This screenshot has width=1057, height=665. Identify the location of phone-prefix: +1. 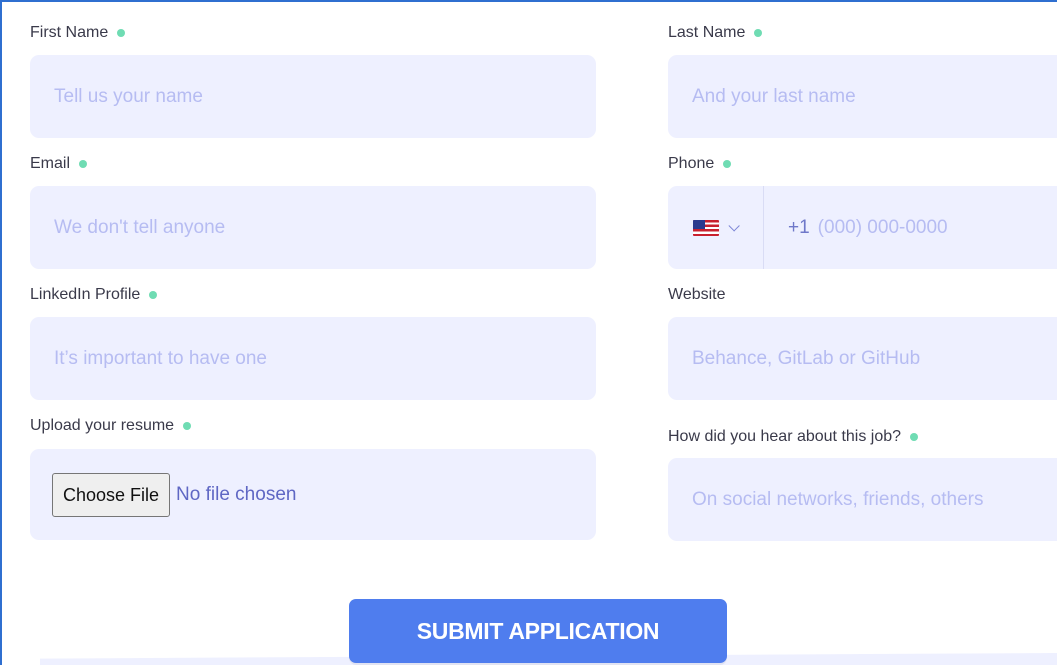
(799, 227).